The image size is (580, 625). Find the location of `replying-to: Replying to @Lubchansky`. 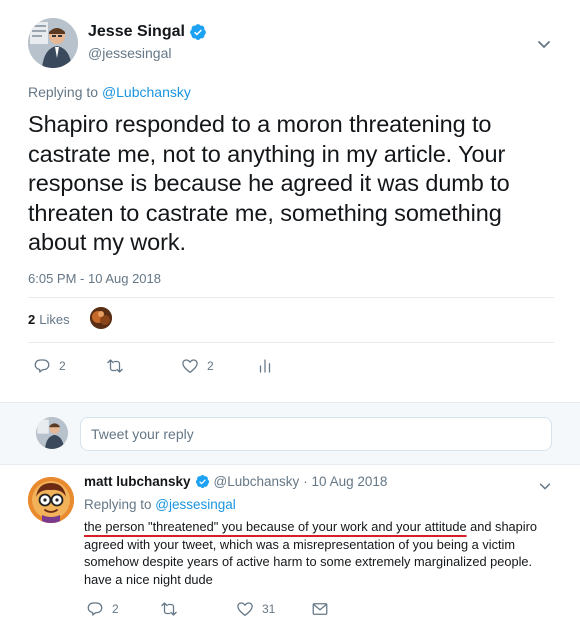

replying-to: Replying to @Lubchansky is located at coordinates (109, 92).